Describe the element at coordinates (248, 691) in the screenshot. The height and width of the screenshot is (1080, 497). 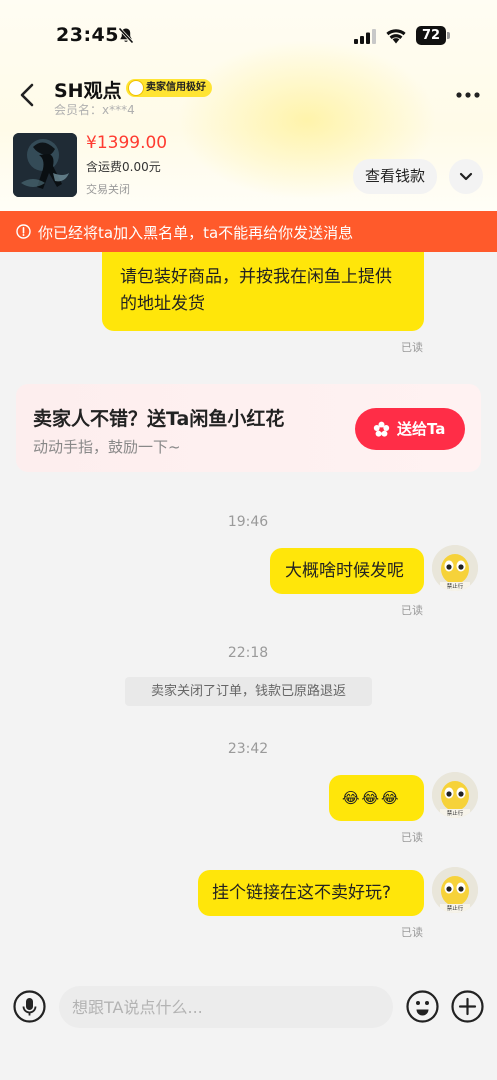
I see `system-notice: 卖家关闭了订单，钱款已原路退返` at that location.